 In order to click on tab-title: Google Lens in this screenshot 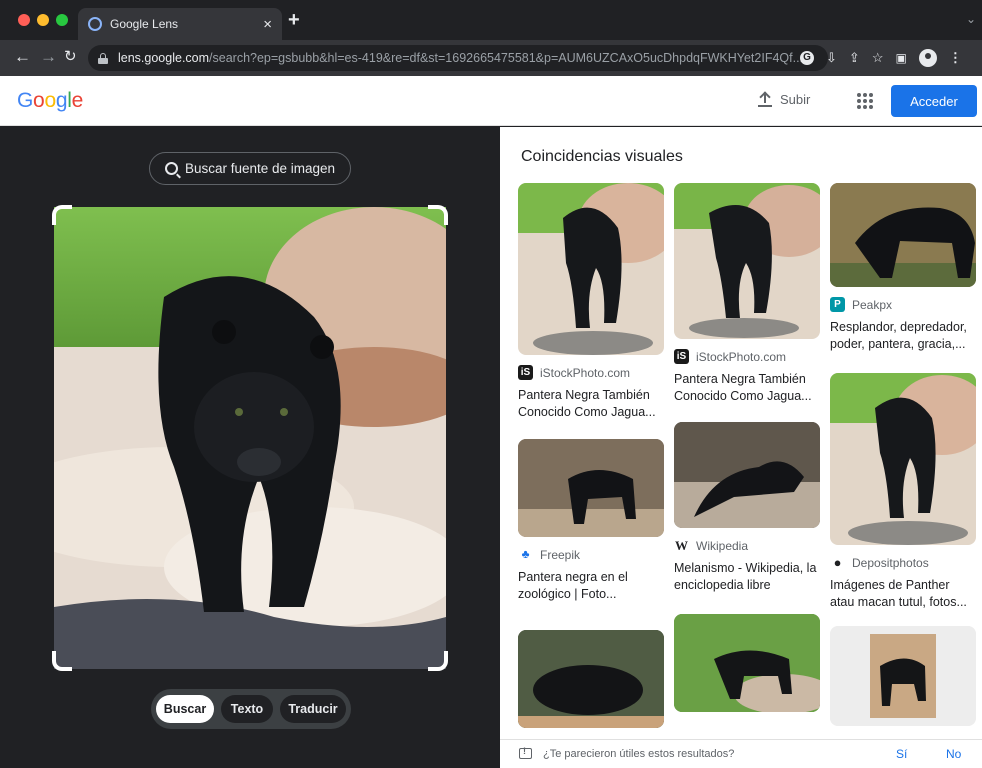, I will do `click(144, 24)`.